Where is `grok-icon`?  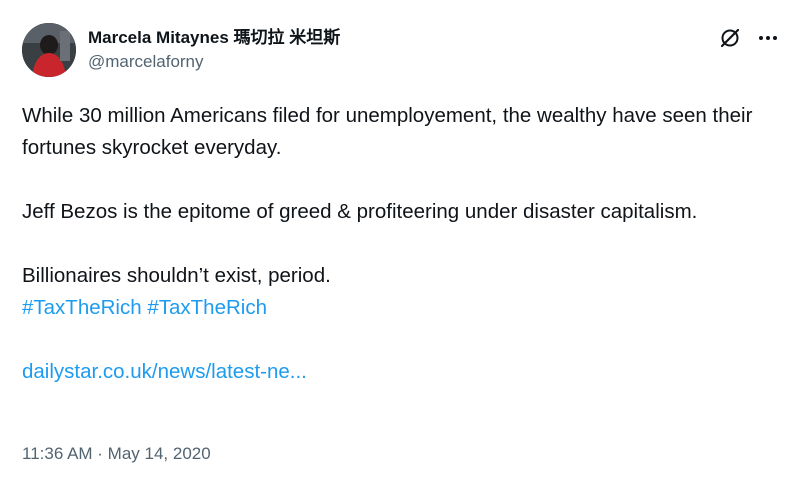
grok-icon is located at coordinates (730, 38).